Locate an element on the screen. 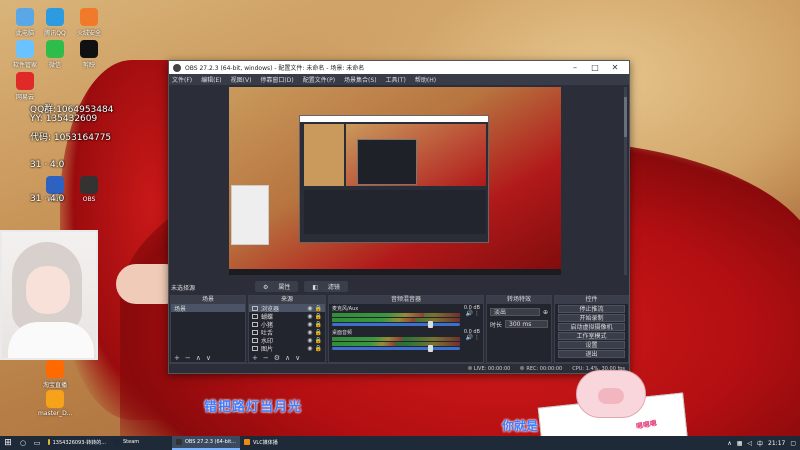 Image resolution: width=800 pixels, height=450 pixels. ime-indicator: 中 is located at coordinates (760, 443).